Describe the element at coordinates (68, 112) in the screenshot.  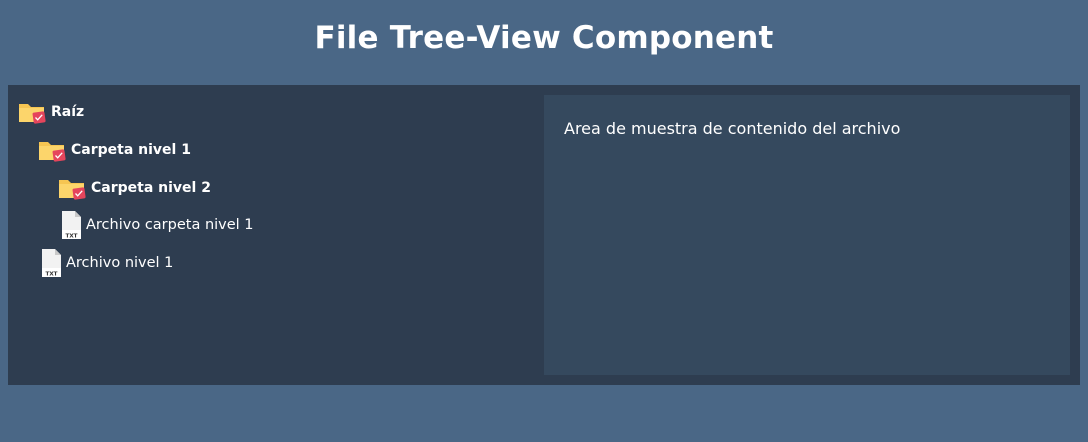
I see `tree-item-label: Raíz` at that location.